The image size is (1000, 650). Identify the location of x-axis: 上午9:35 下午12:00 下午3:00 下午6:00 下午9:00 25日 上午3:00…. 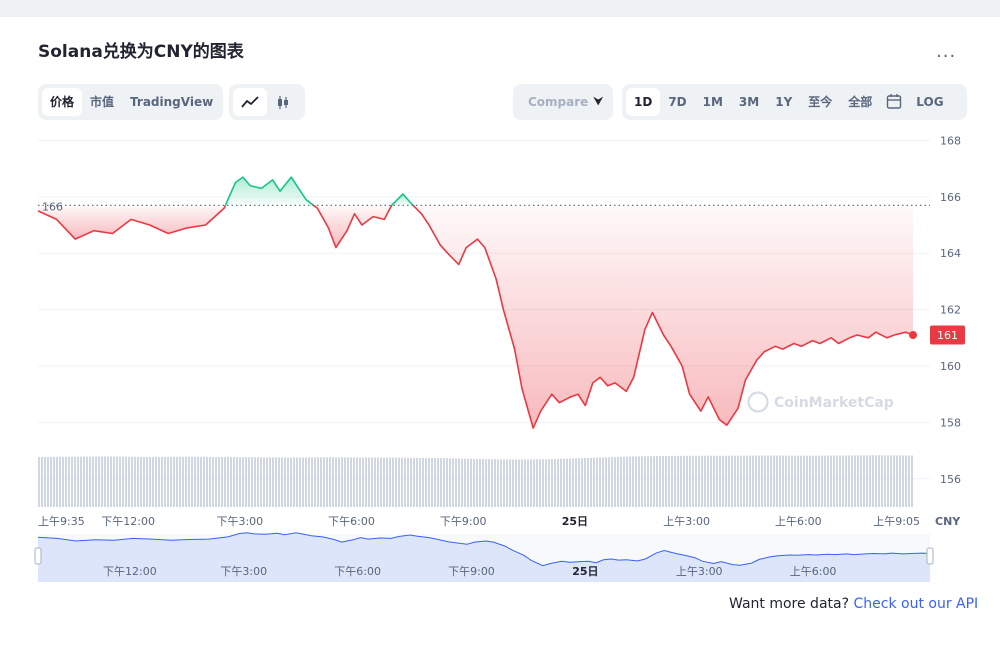
(479, 521).